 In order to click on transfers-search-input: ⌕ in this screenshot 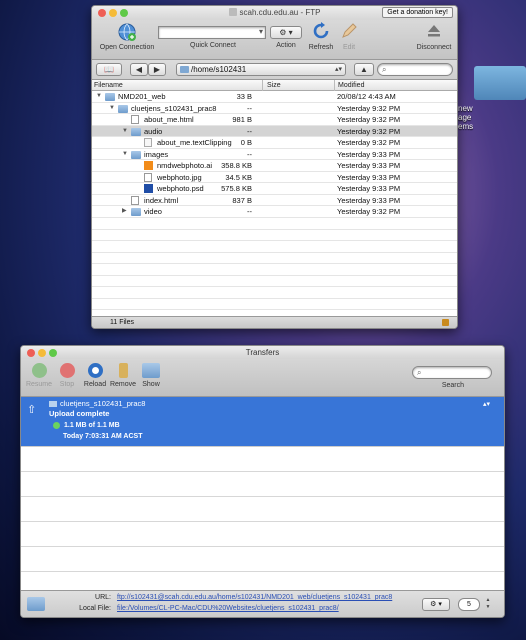, I will do `click(452, 372)`.